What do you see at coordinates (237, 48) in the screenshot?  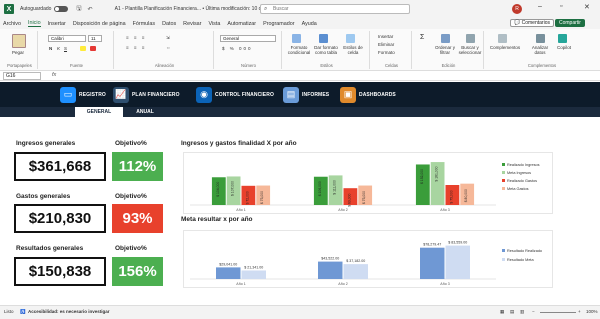 I see `currency-icon: $ % 000` at bounding box center [237, 48].